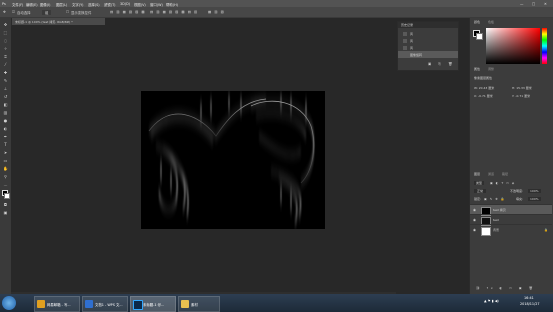 This screenshot has height=312, width=553. What do you see at coordinates (5, 72) in the screenshot?
I see `healing-brush-icon: ✚` at bounding box center [5, 72].